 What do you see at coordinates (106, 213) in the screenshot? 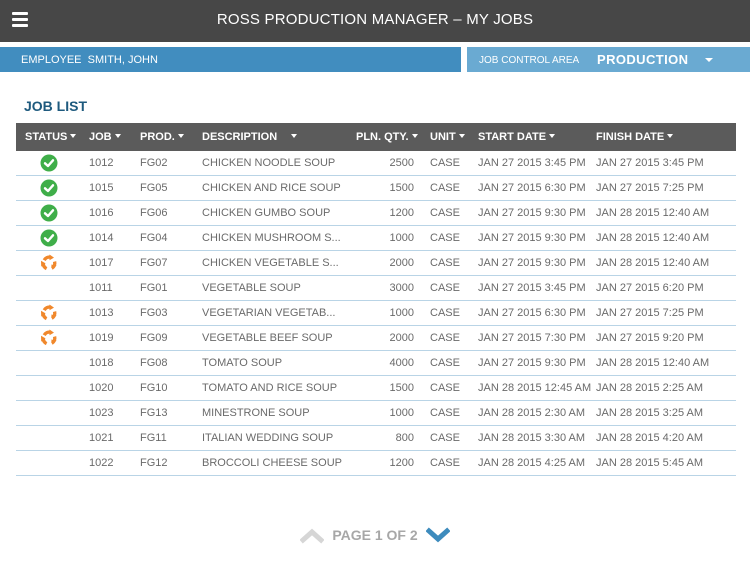
I see `job-number: 1016` at bounding box center [106, 213].